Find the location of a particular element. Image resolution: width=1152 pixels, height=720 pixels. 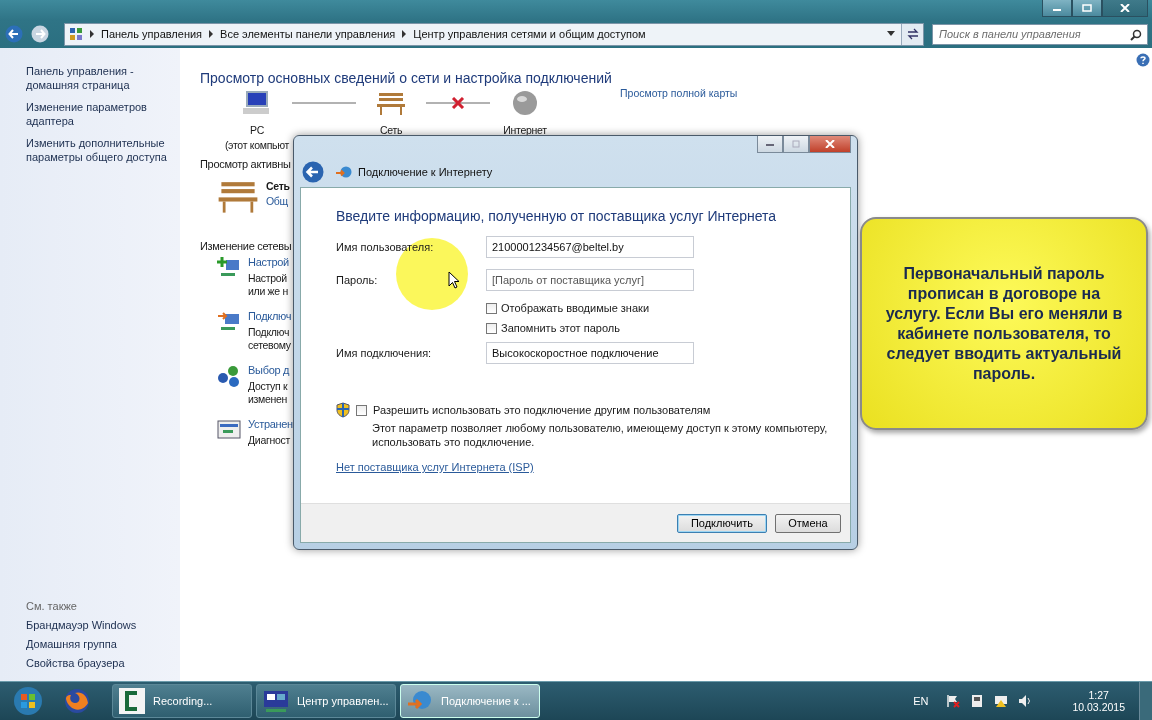

node-sublabel: (этот компьют is located at coordinates (257, 145).